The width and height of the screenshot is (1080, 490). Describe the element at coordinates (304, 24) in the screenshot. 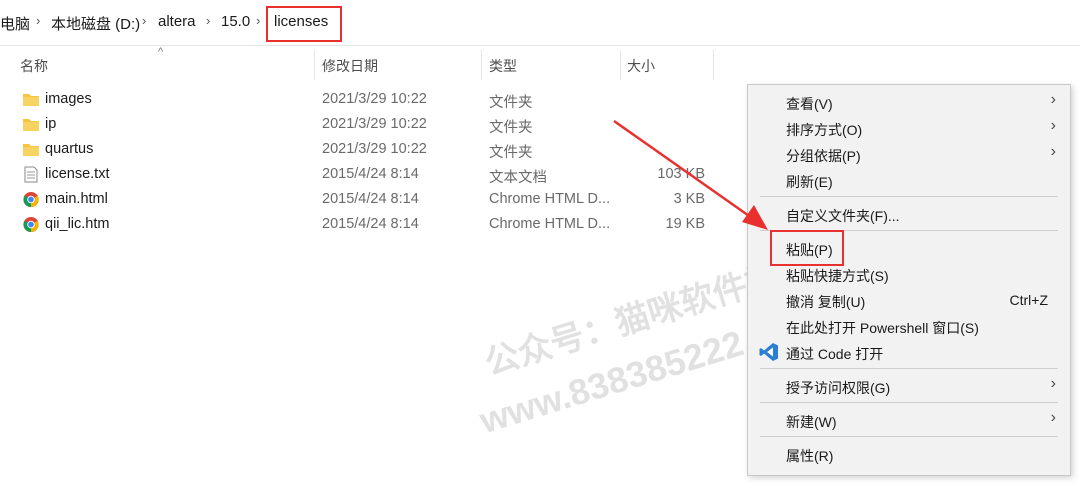

I see `highlight-box-licenses` at that location.